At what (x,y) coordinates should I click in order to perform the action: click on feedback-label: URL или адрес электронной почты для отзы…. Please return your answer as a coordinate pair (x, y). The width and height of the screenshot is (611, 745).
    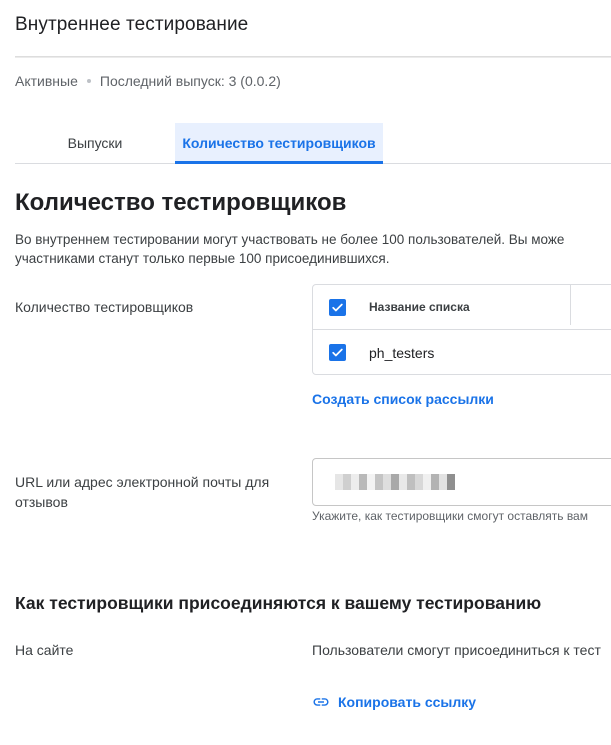
    Looking at the image, I should click on (142, 492).